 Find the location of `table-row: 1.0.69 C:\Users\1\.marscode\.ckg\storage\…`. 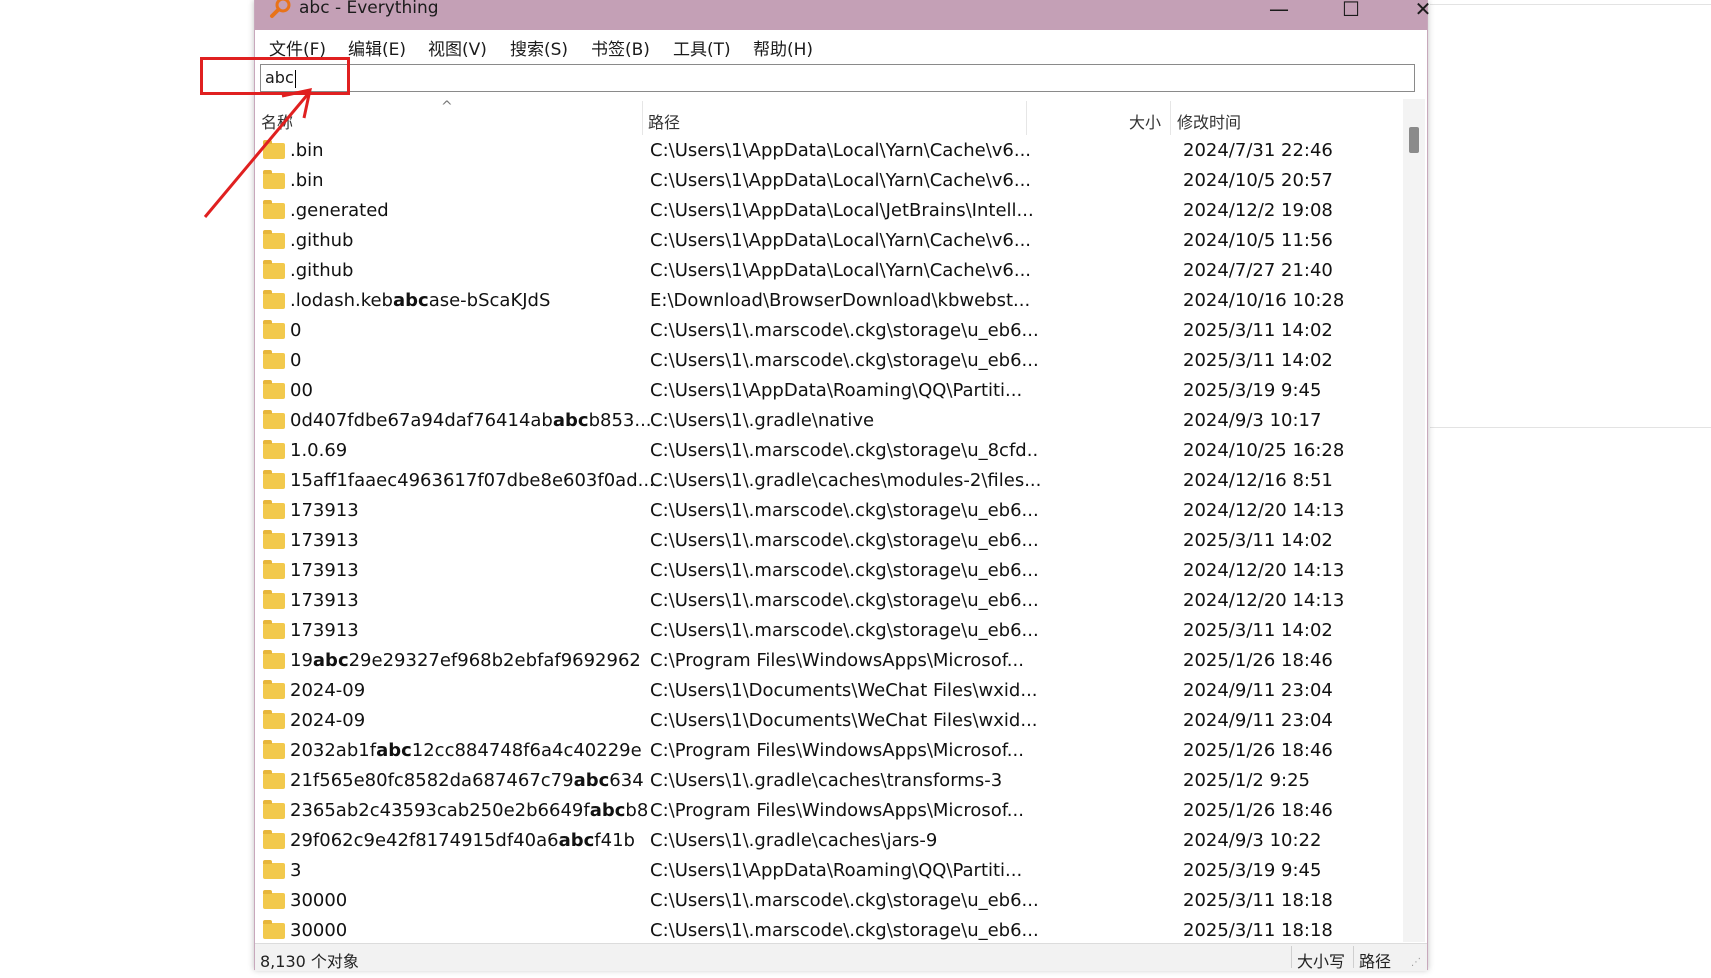

table-row: 1.0.69 C:\Users\1\.marscode\.ckg\storage\… is located at coordinates (828, 451).